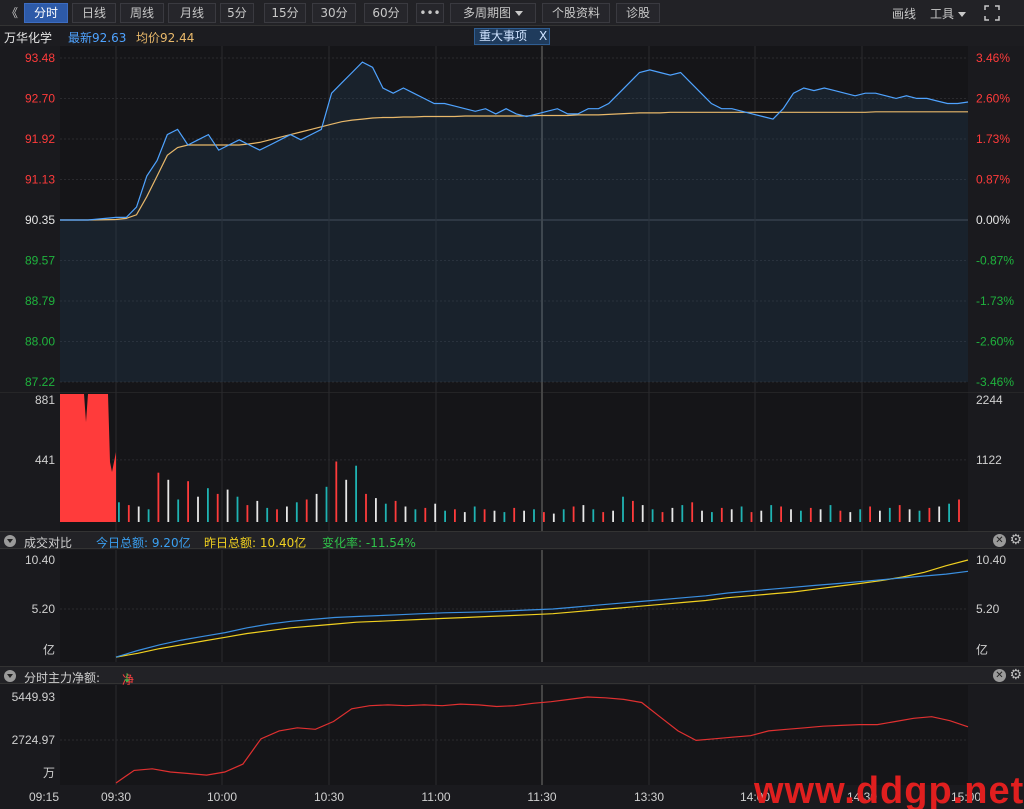 This screenshot has width=1024, height=809. What do you see at coordinates (993, 99) in the screenshot?
I see `y-tick-label-right: 2.60%` at bounding box center [993, 99].